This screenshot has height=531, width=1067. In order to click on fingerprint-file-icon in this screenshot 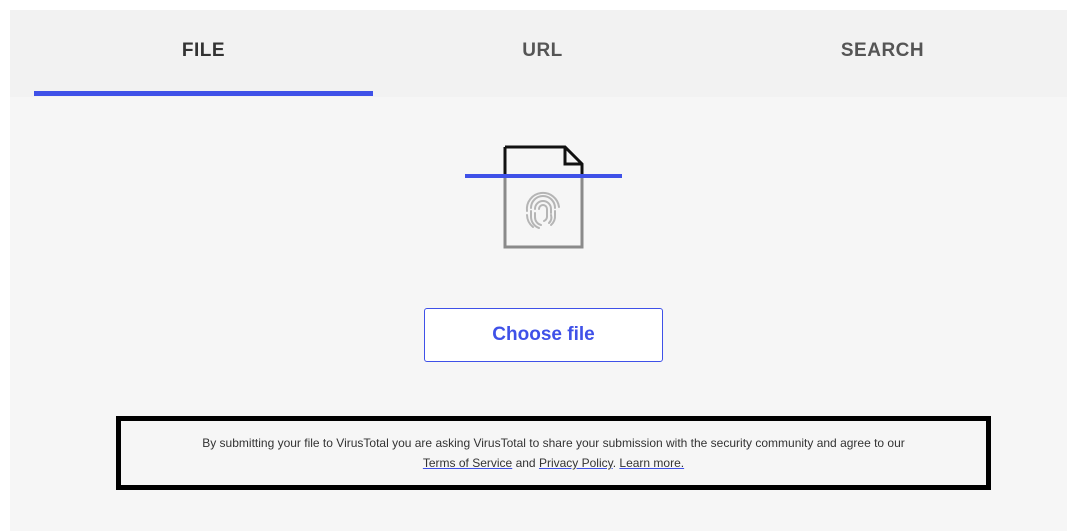, I will do `click(543, 197)`.